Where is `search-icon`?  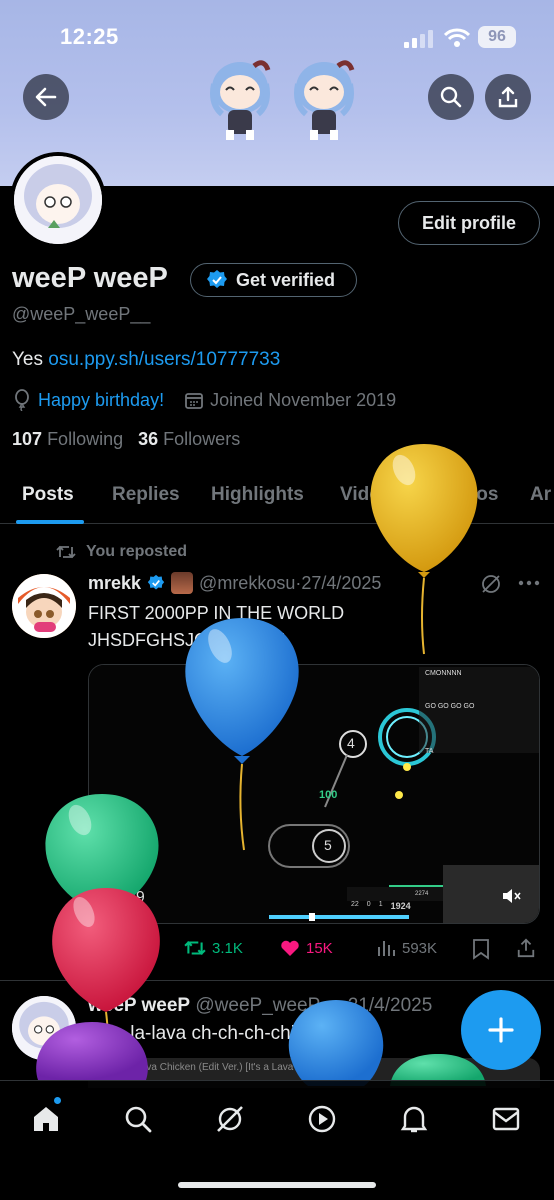 search-icon is located at coordinates (451, 97).